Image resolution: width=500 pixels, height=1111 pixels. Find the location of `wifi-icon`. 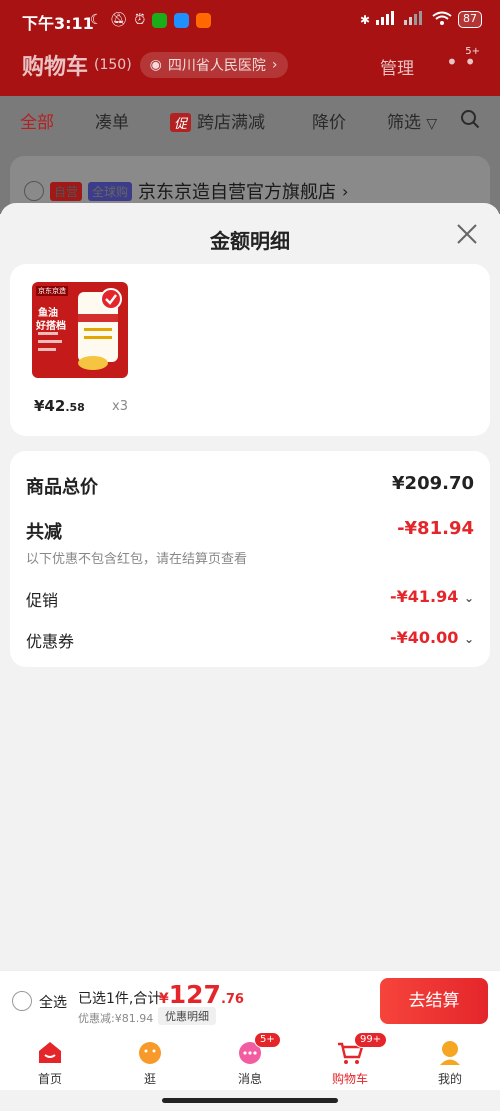

wifi-icon is located at coordinates (442, 19).